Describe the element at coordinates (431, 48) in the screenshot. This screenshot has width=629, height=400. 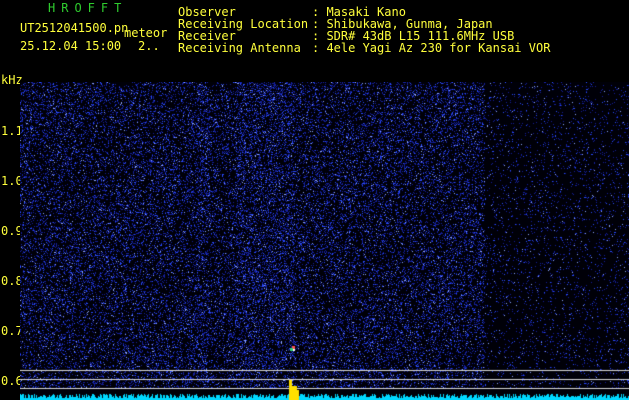
I see `antenna-value: : 4ele Yagi Az 230 for Kansai VOR` at that location.